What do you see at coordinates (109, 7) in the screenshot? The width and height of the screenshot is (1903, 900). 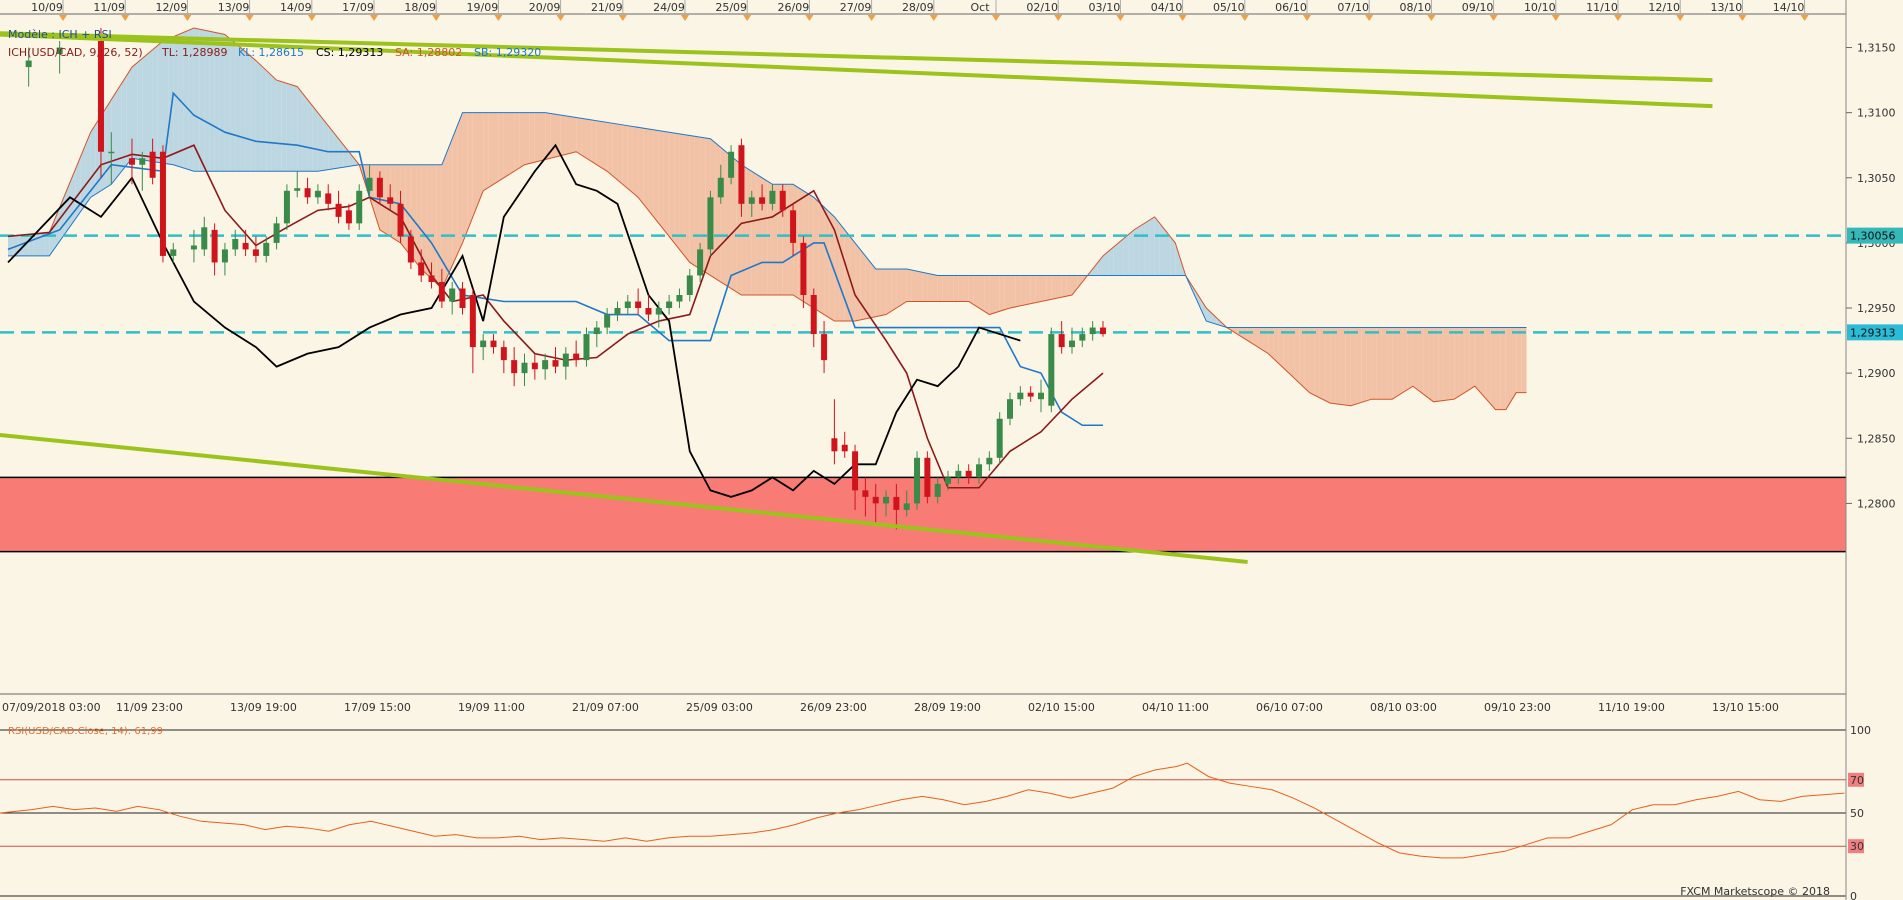 I see `top-date-label: 11/09` at bounding box center [109, 7].